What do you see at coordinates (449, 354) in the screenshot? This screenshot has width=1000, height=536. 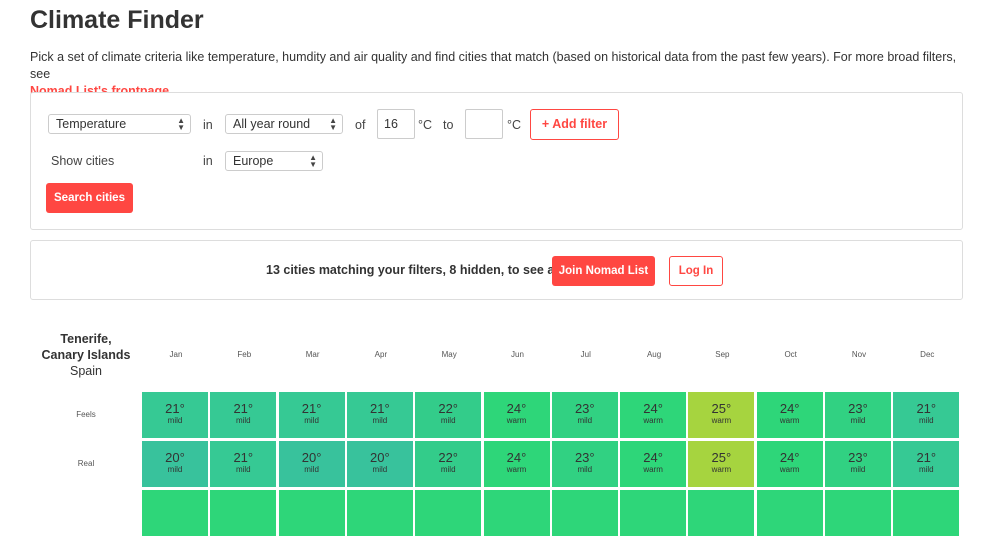 I see `month-label: May` at bounding box center [449, 354].